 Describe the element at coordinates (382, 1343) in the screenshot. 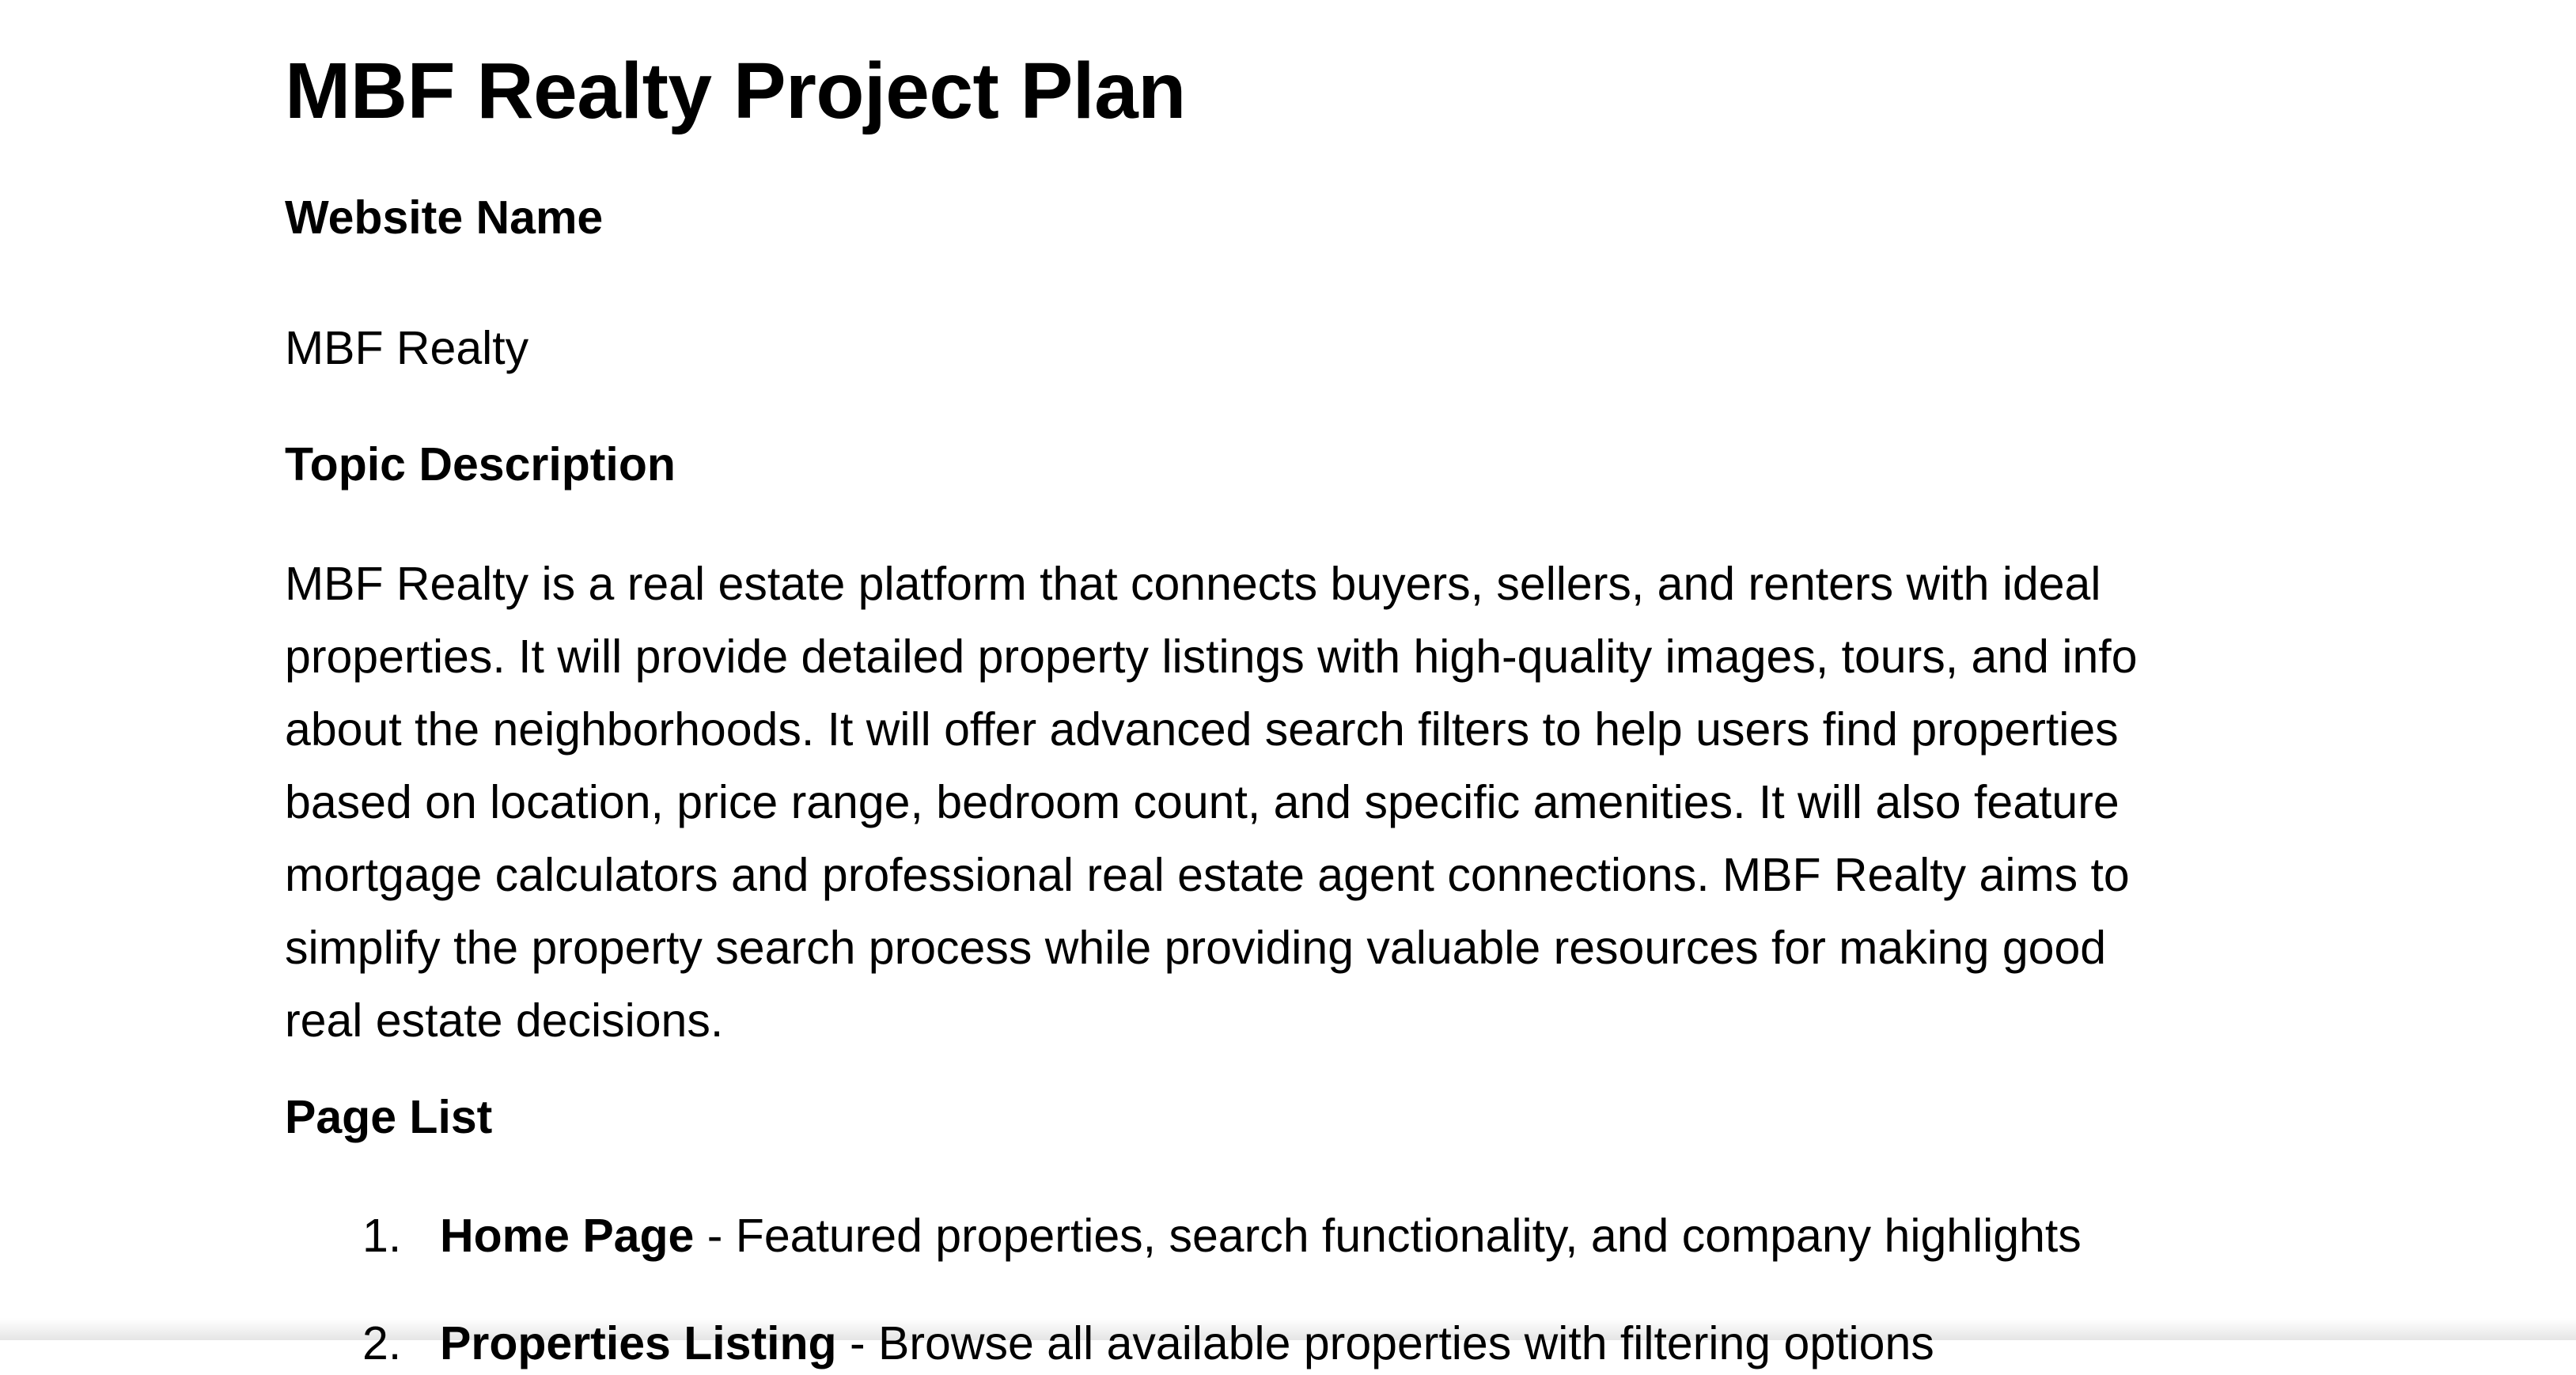

I see `list-item-number: 2.` at that location.